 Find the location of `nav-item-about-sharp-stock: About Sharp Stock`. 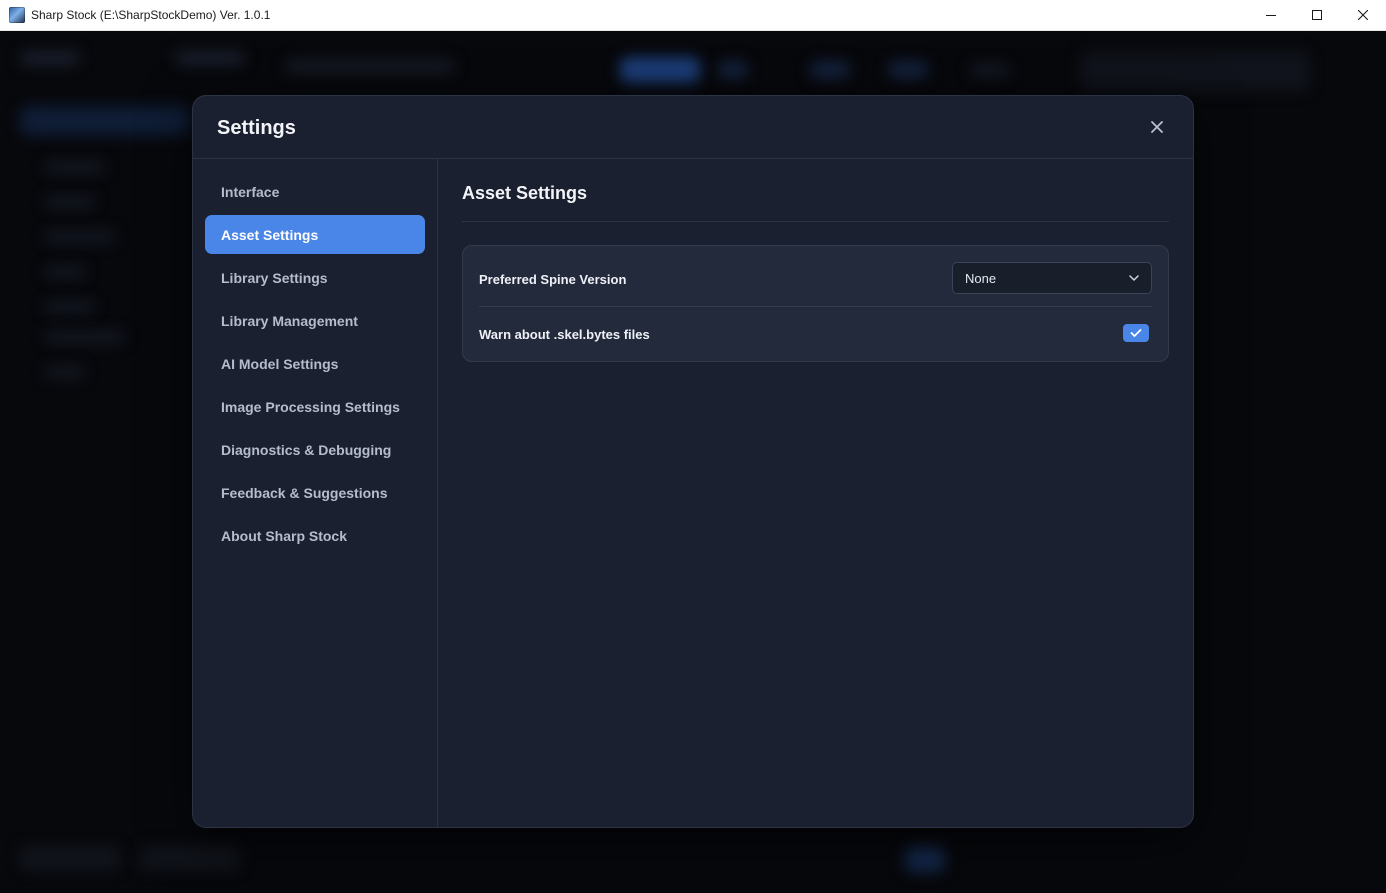

nav-item-about-sharp-stock: About Sharp Stock is located at coordinates (315, 535).